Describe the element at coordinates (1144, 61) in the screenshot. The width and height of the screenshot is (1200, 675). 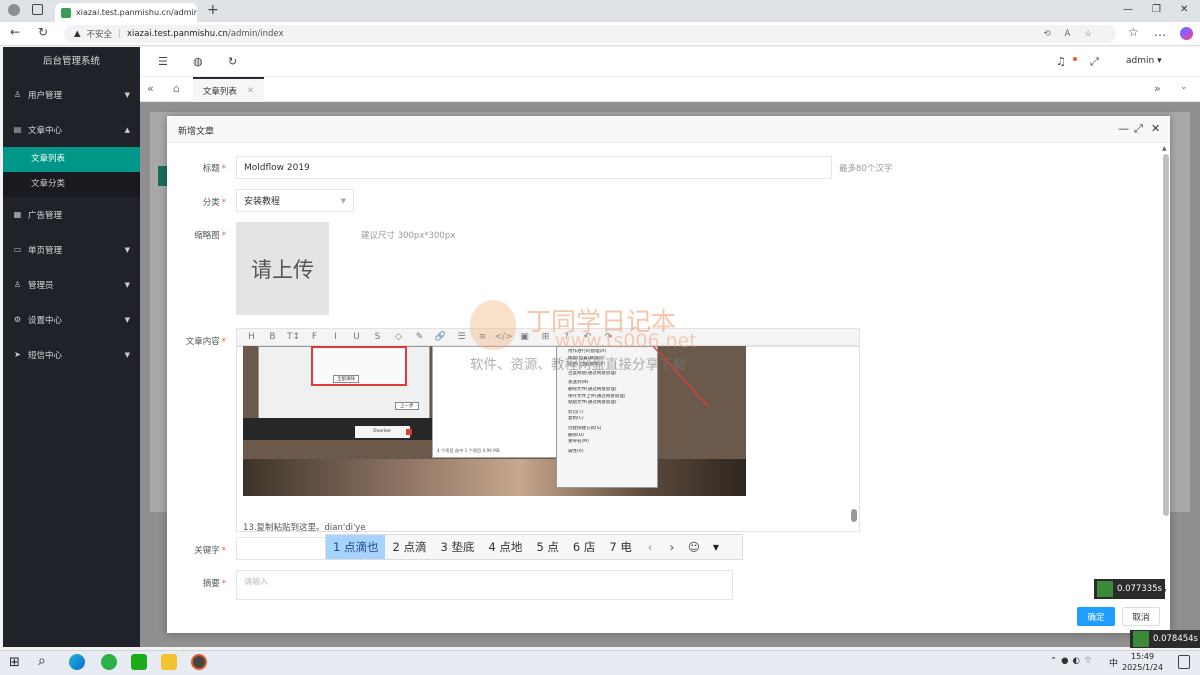
I see `user-menu: admin ▾` at that location.